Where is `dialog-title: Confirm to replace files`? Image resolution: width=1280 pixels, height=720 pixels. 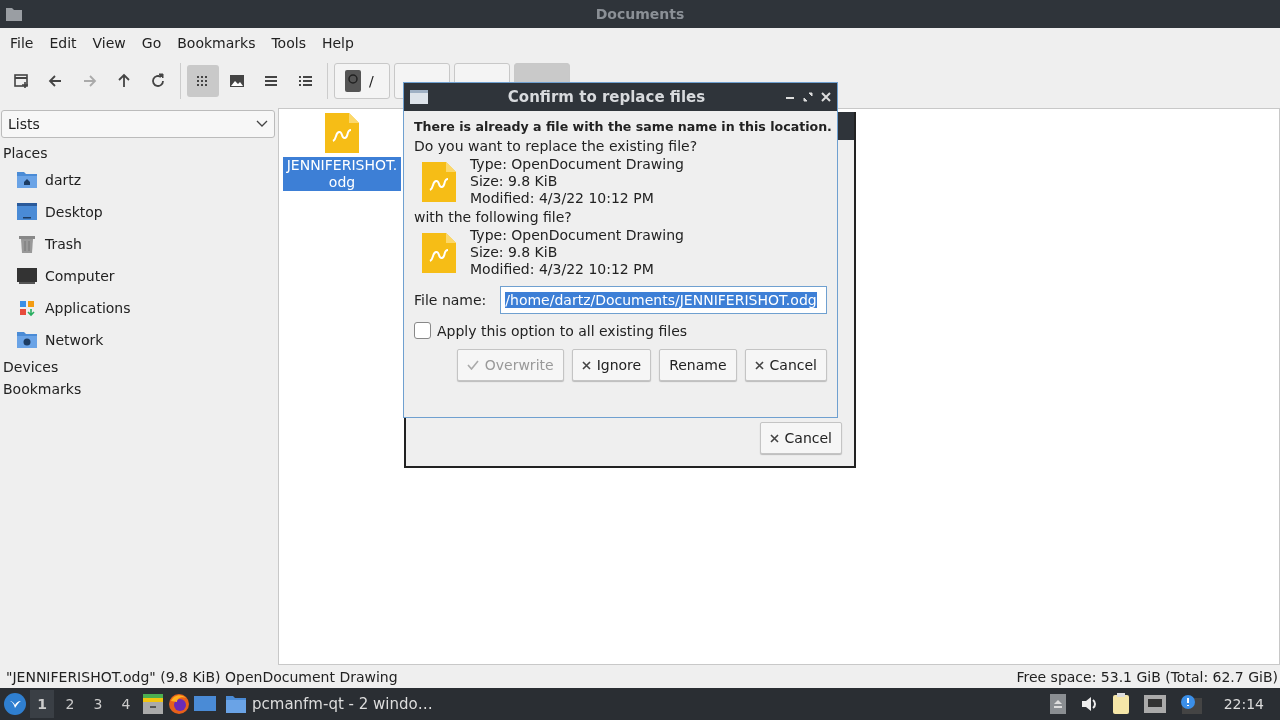 dialog-title: Confirm to replace files is located at coordinates (606, 97).